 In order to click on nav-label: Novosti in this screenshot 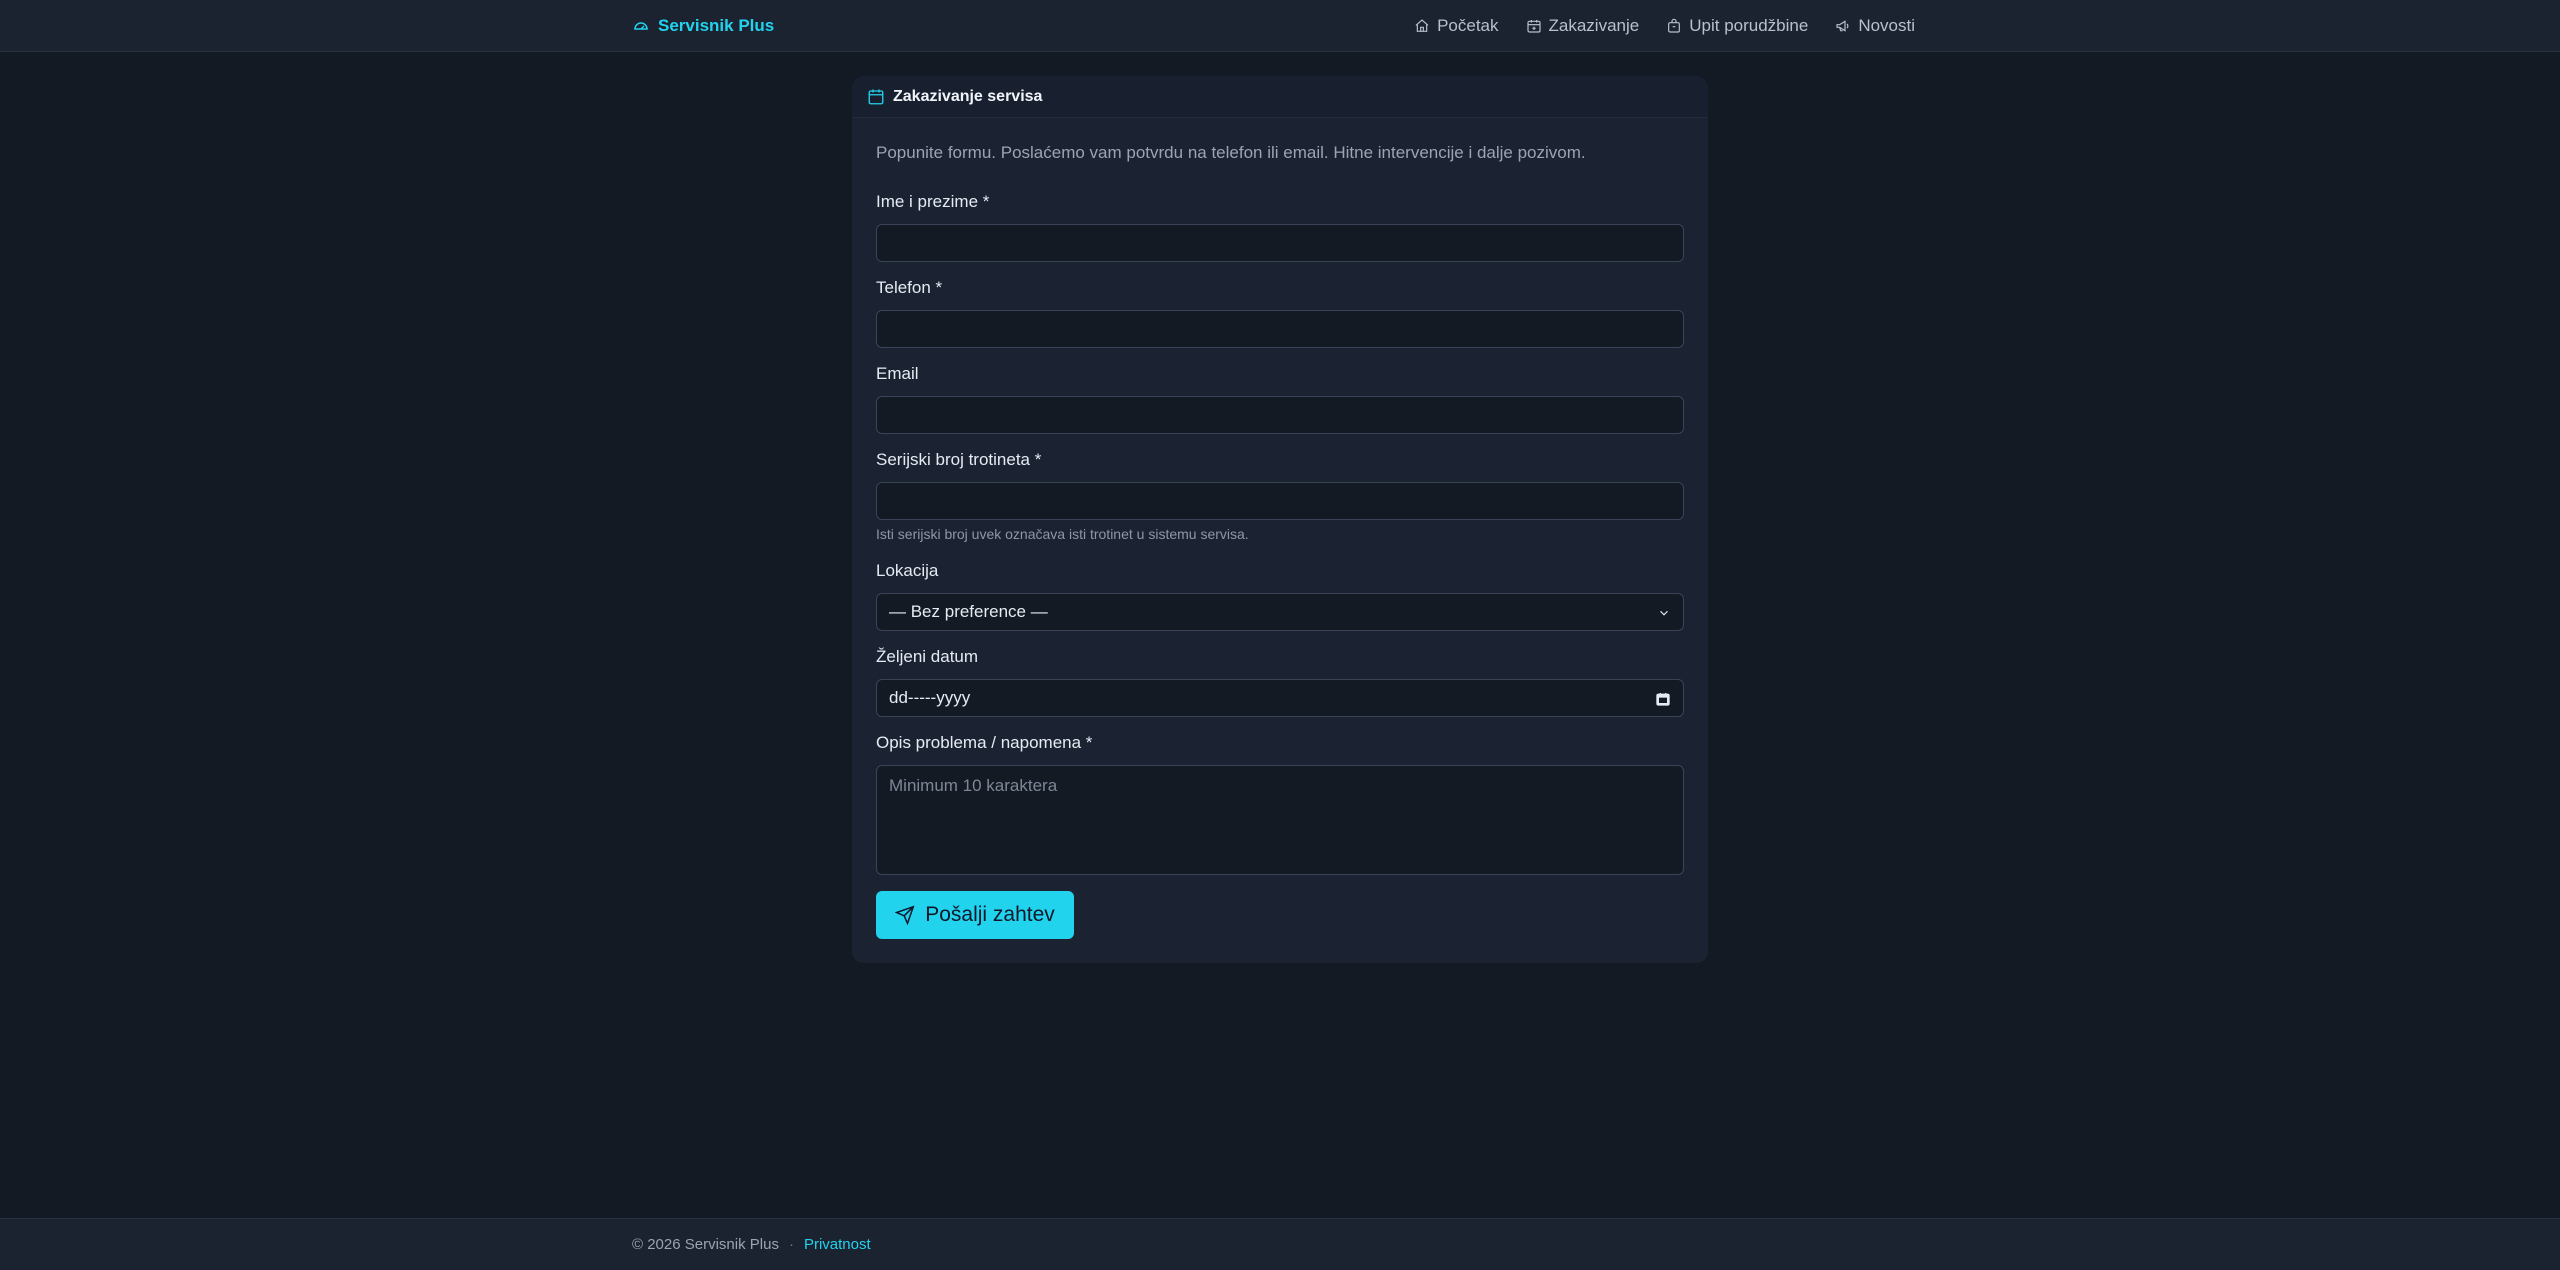, I will do `click(1886, 25)`.